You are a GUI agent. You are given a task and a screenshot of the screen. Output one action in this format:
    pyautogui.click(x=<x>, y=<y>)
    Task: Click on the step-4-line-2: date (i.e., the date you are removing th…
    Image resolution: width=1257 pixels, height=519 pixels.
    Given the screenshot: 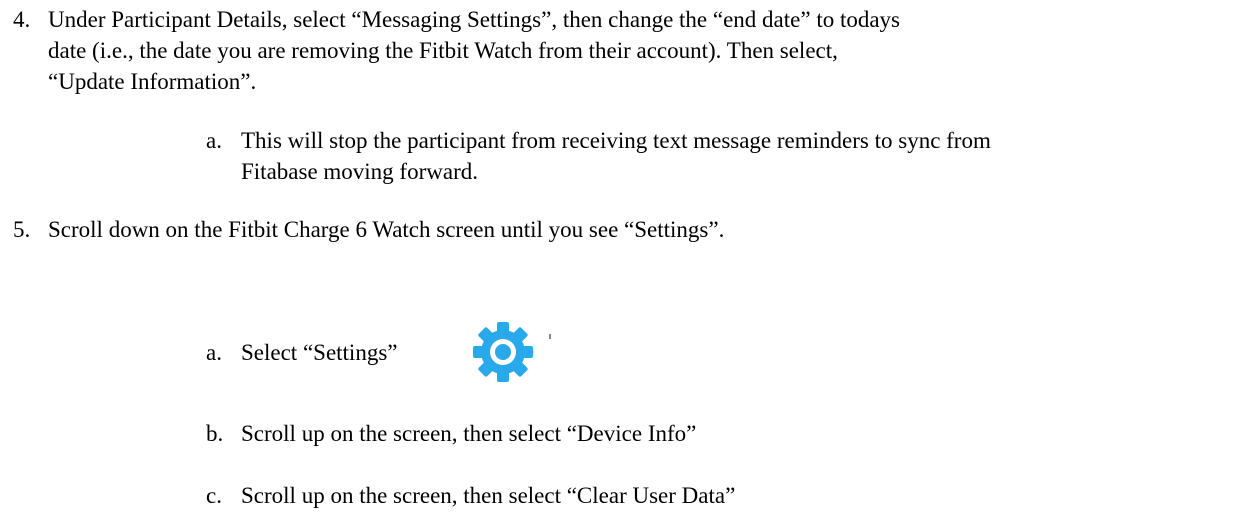 What is the action you would take?
    pyautogui.click(x=443, y=50)
    